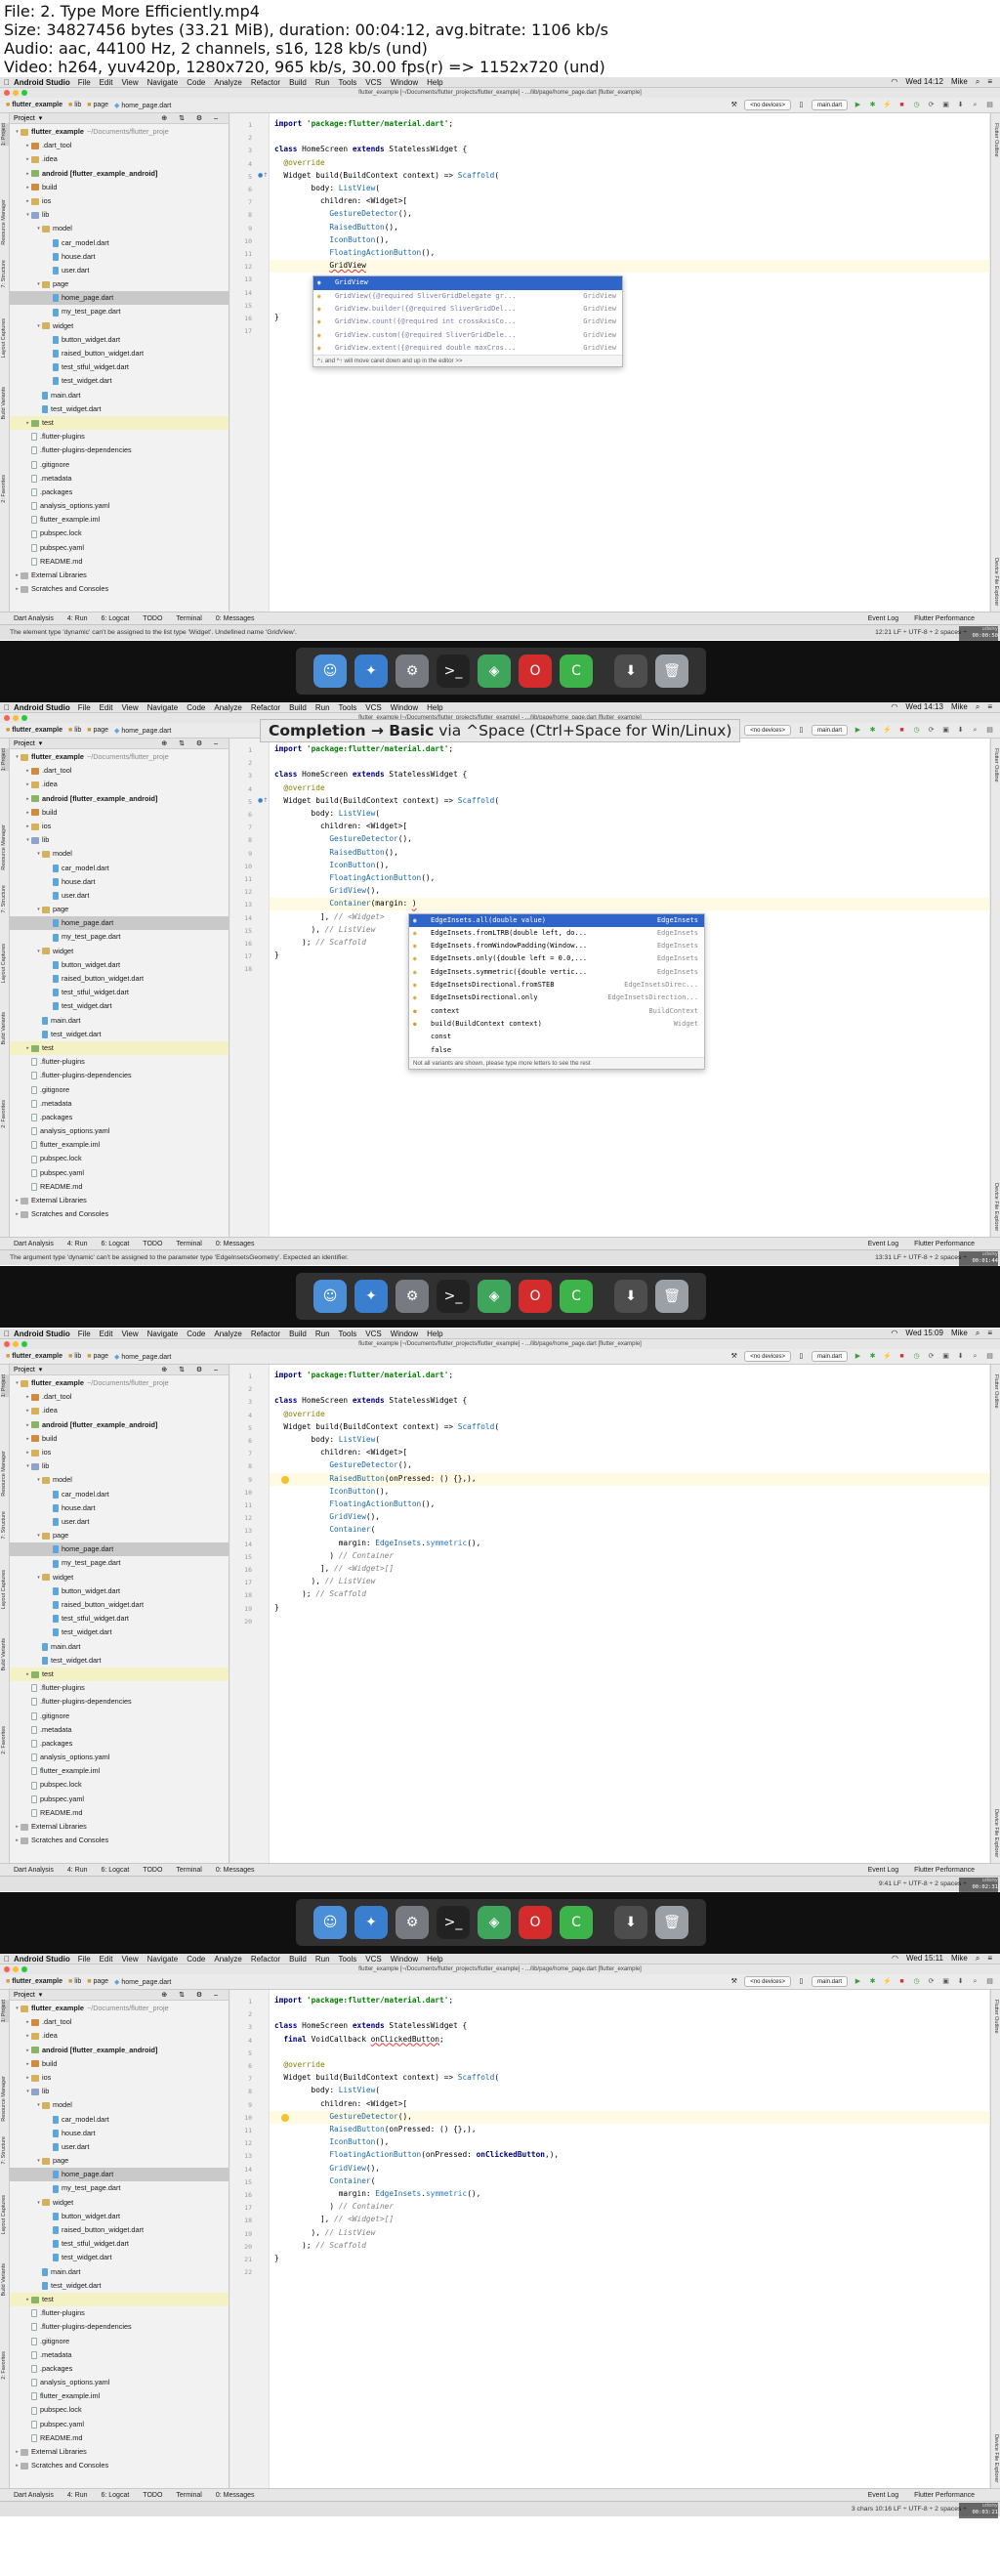 This screenshot has height=2576, width=1000. What do you see at coordinates (5, 1740) in the screenshot?
I see `tool-tab-5: 2: Favorites` at bounding box center [5, 1740].